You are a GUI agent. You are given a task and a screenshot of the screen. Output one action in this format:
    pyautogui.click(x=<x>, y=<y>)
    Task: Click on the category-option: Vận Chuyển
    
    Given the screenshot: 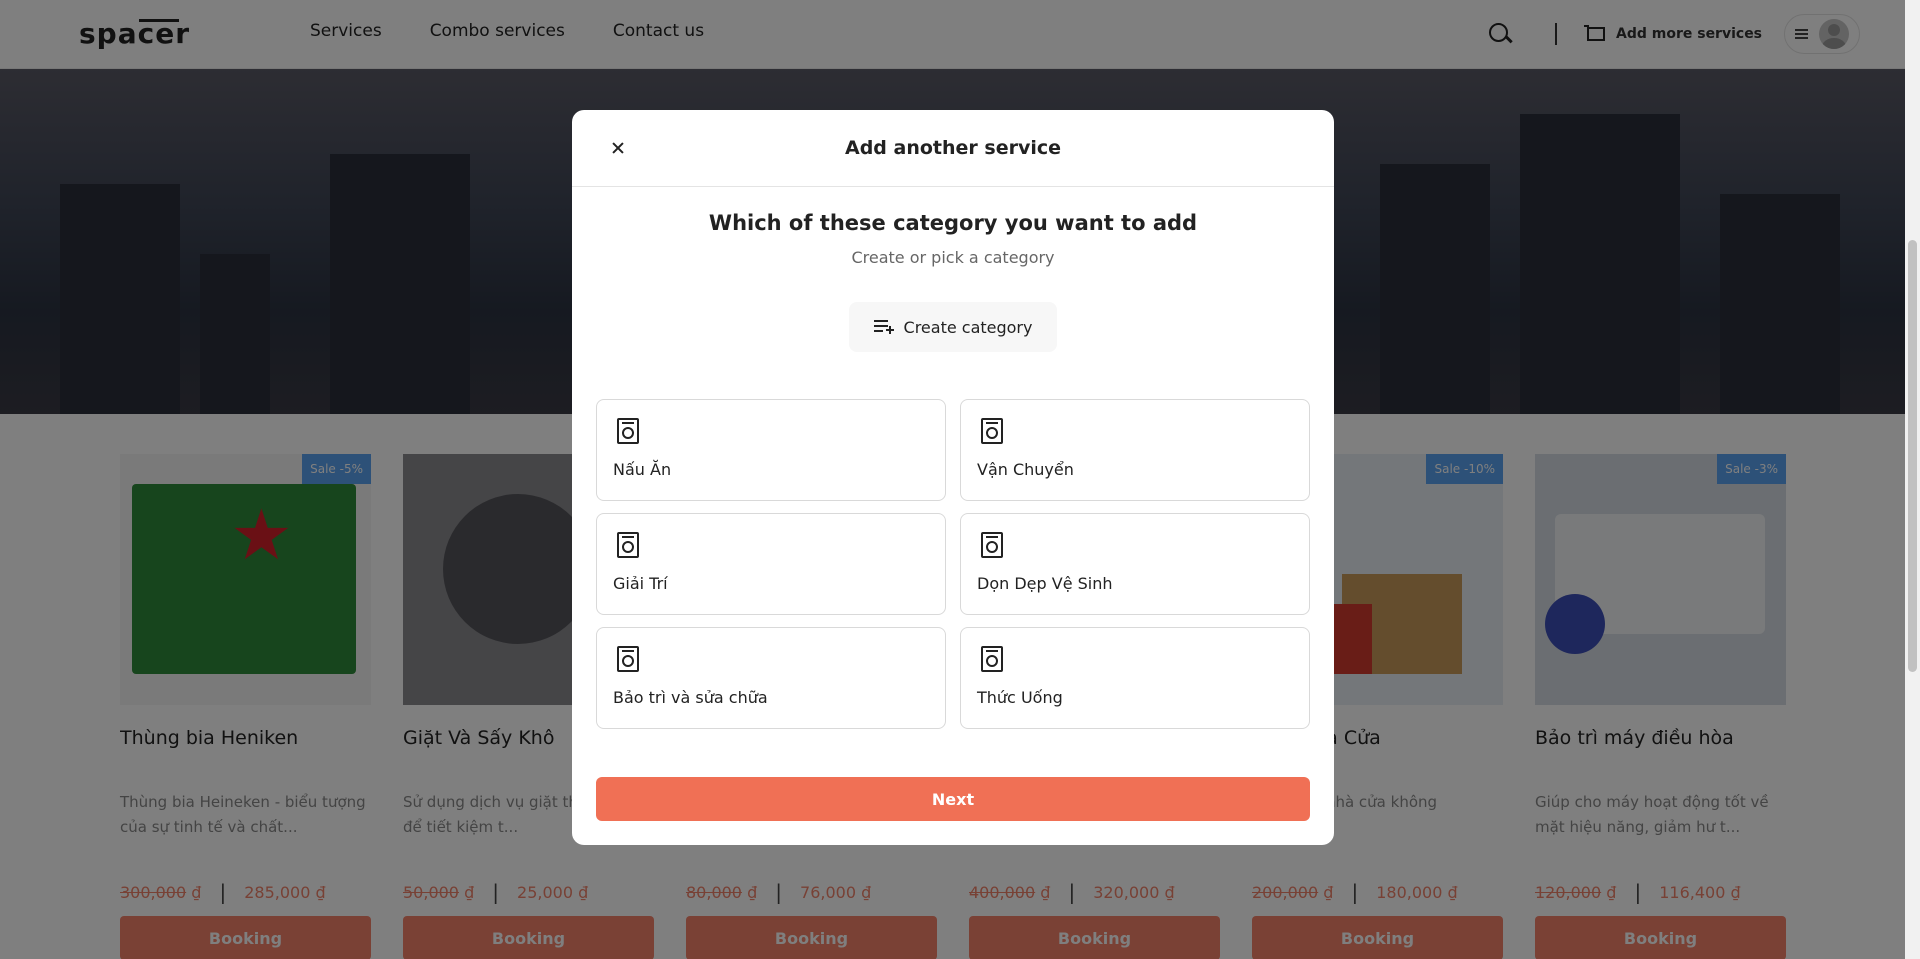 What is the action you would take?
    pyautogui.click(x=1135, y=450)
    